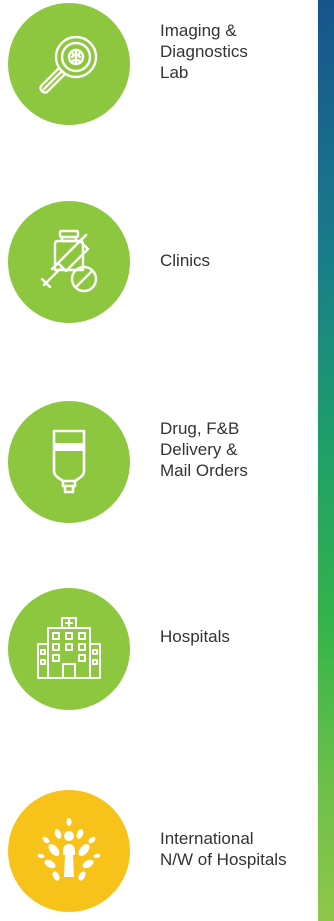 The image size is (334, 921). I want to click on iv-bag-icon, so click(69, 461).